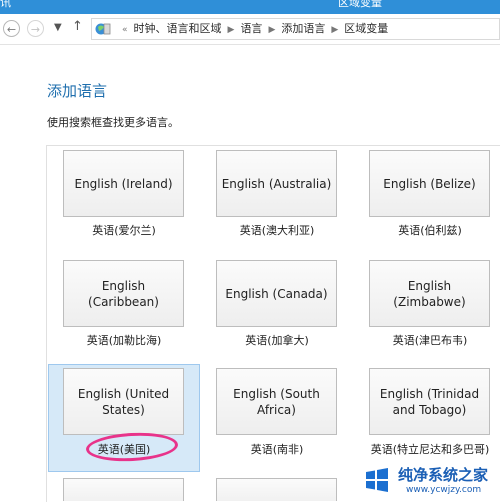 This screenshot has width=500, height=502. Describe the element at coordinates (429, 293) in the screenshot. I see `language-card: English (Zimbabwe)` at that location.